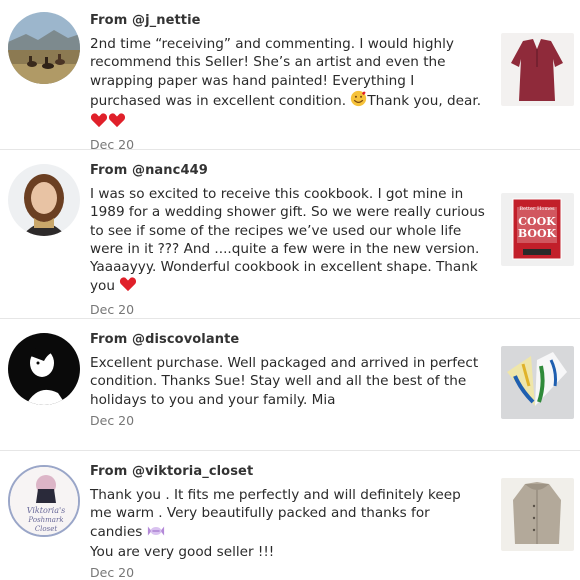 Image resolution: width=580 pixels, height=580 pixels. I want to click on avatar: Viktoria's Poshmark Closet, so click(44, 501).